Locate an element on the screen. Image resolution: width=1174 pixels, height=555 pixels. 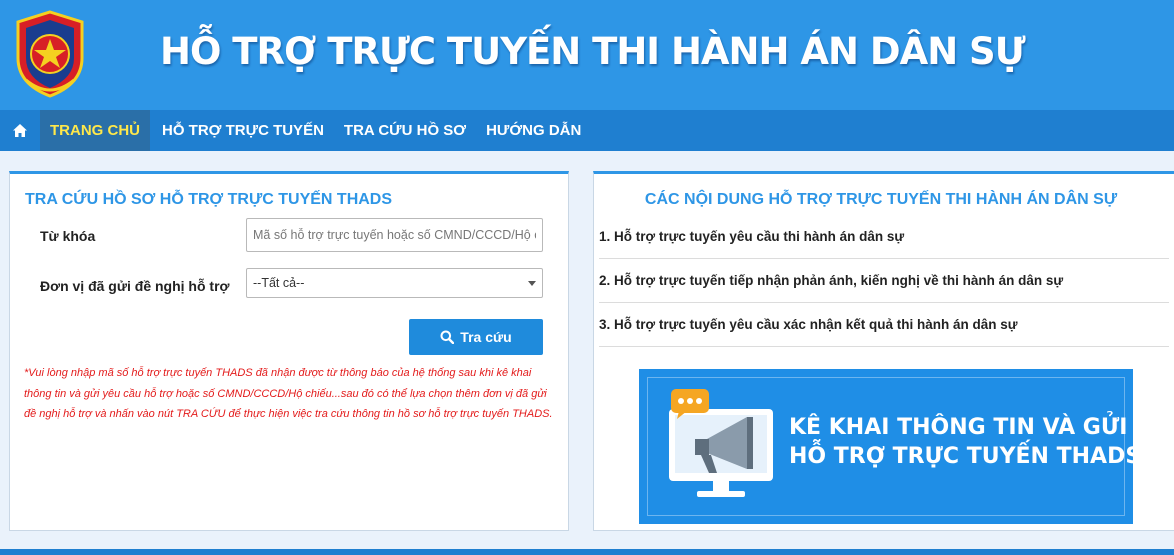
nav-item-tra-cuu-ho-so: TRA CỨU HỒ SƠ is located at coordinates (405, 130).